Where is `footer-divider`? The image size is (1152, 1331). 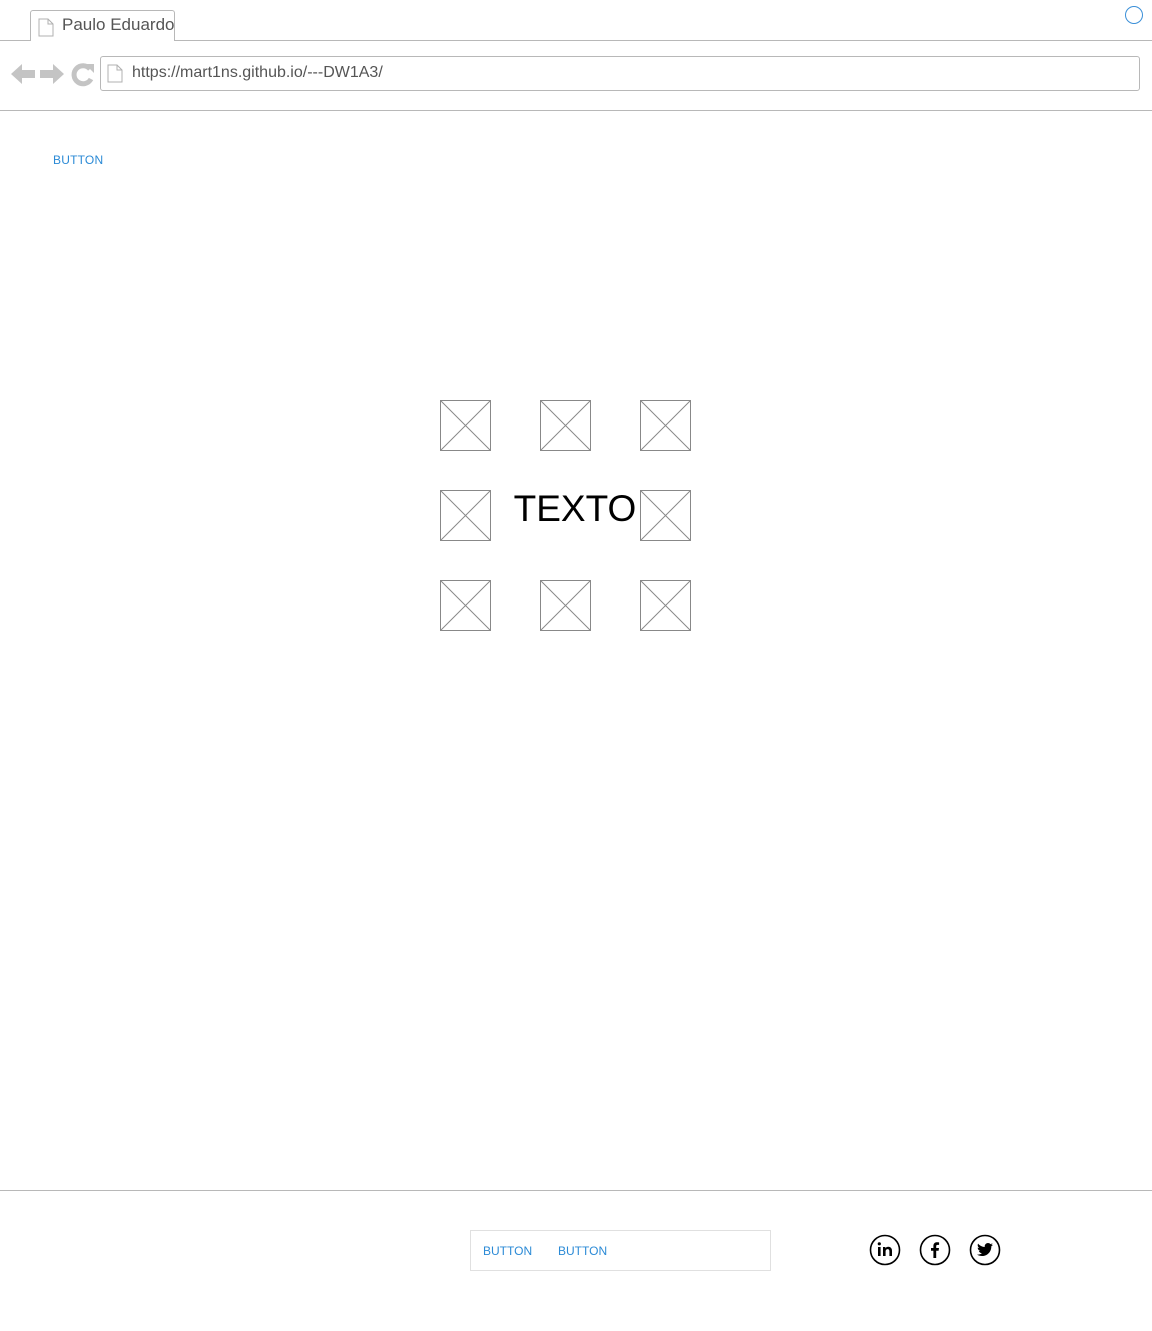 footer-divider is located at coordinates (576, 1190).